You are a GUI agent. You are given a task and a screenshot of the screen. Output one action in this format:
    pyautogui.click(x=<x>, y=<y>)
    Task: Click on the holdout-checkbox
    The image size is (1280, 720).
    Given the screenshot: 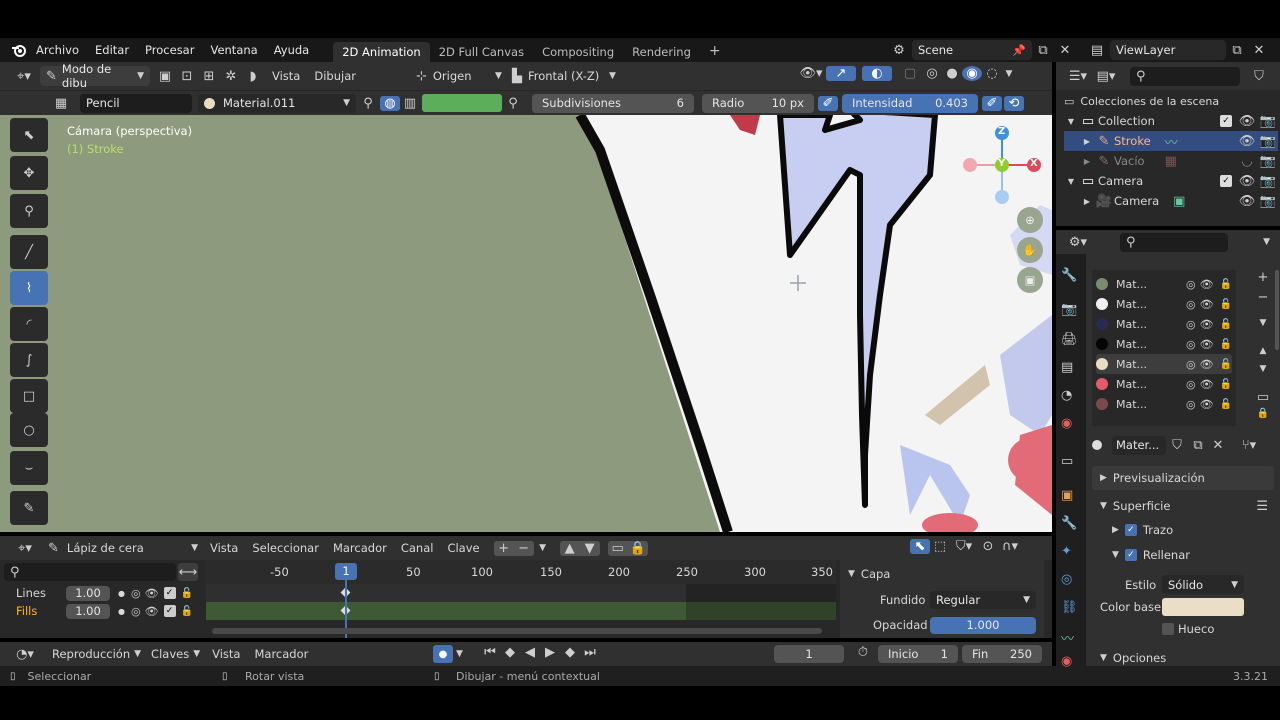 What is the action you would take?
    pyautogui.click(x=1168, y=629)
    